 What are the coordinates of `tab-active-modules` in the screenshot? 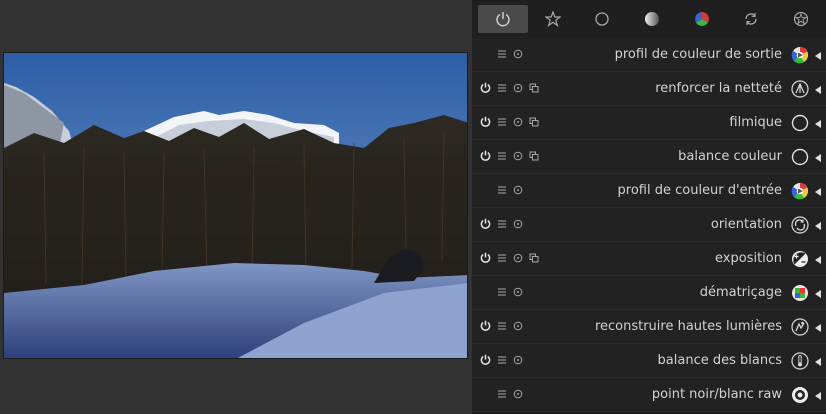 It's located at (503, 19).